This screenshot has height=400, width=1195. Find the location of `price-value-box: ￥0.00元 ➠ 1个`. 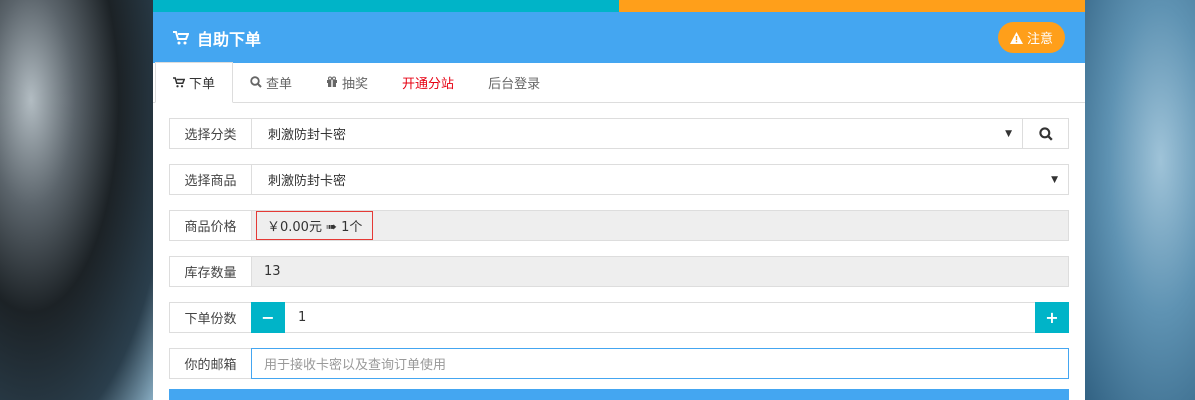

price-value-box: ￥0.00元 ➠ 1个 is located at coordinates (315, 225).